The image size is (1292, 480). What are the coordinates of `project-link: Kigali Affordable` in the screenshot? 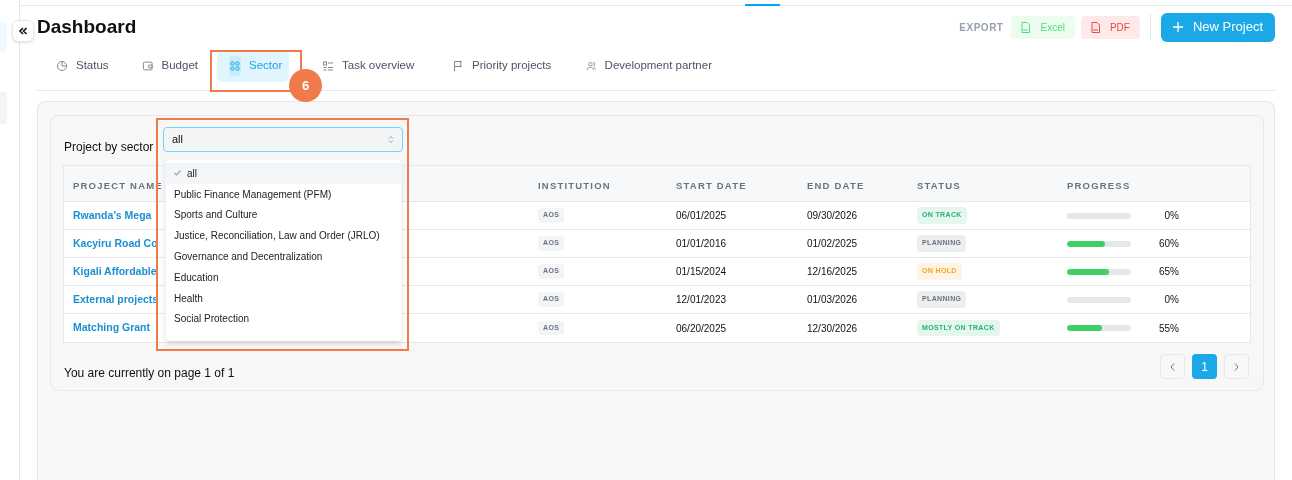 It's located at (115, 271).